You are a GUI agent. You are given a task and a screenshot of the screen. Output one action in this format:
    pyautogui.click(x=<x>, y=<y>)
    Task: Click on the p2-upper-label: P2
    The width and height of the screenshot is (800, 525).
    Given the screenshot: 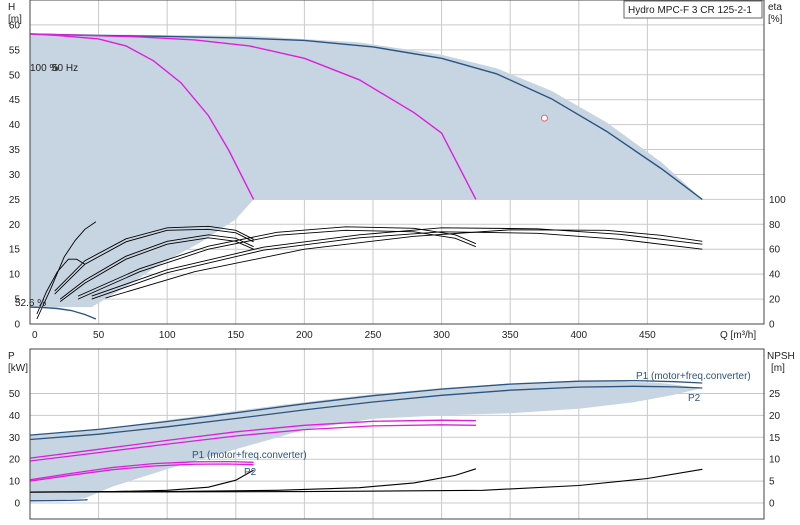 What is the action you would take?
    pyautogui.click(x=694, y=398)
    